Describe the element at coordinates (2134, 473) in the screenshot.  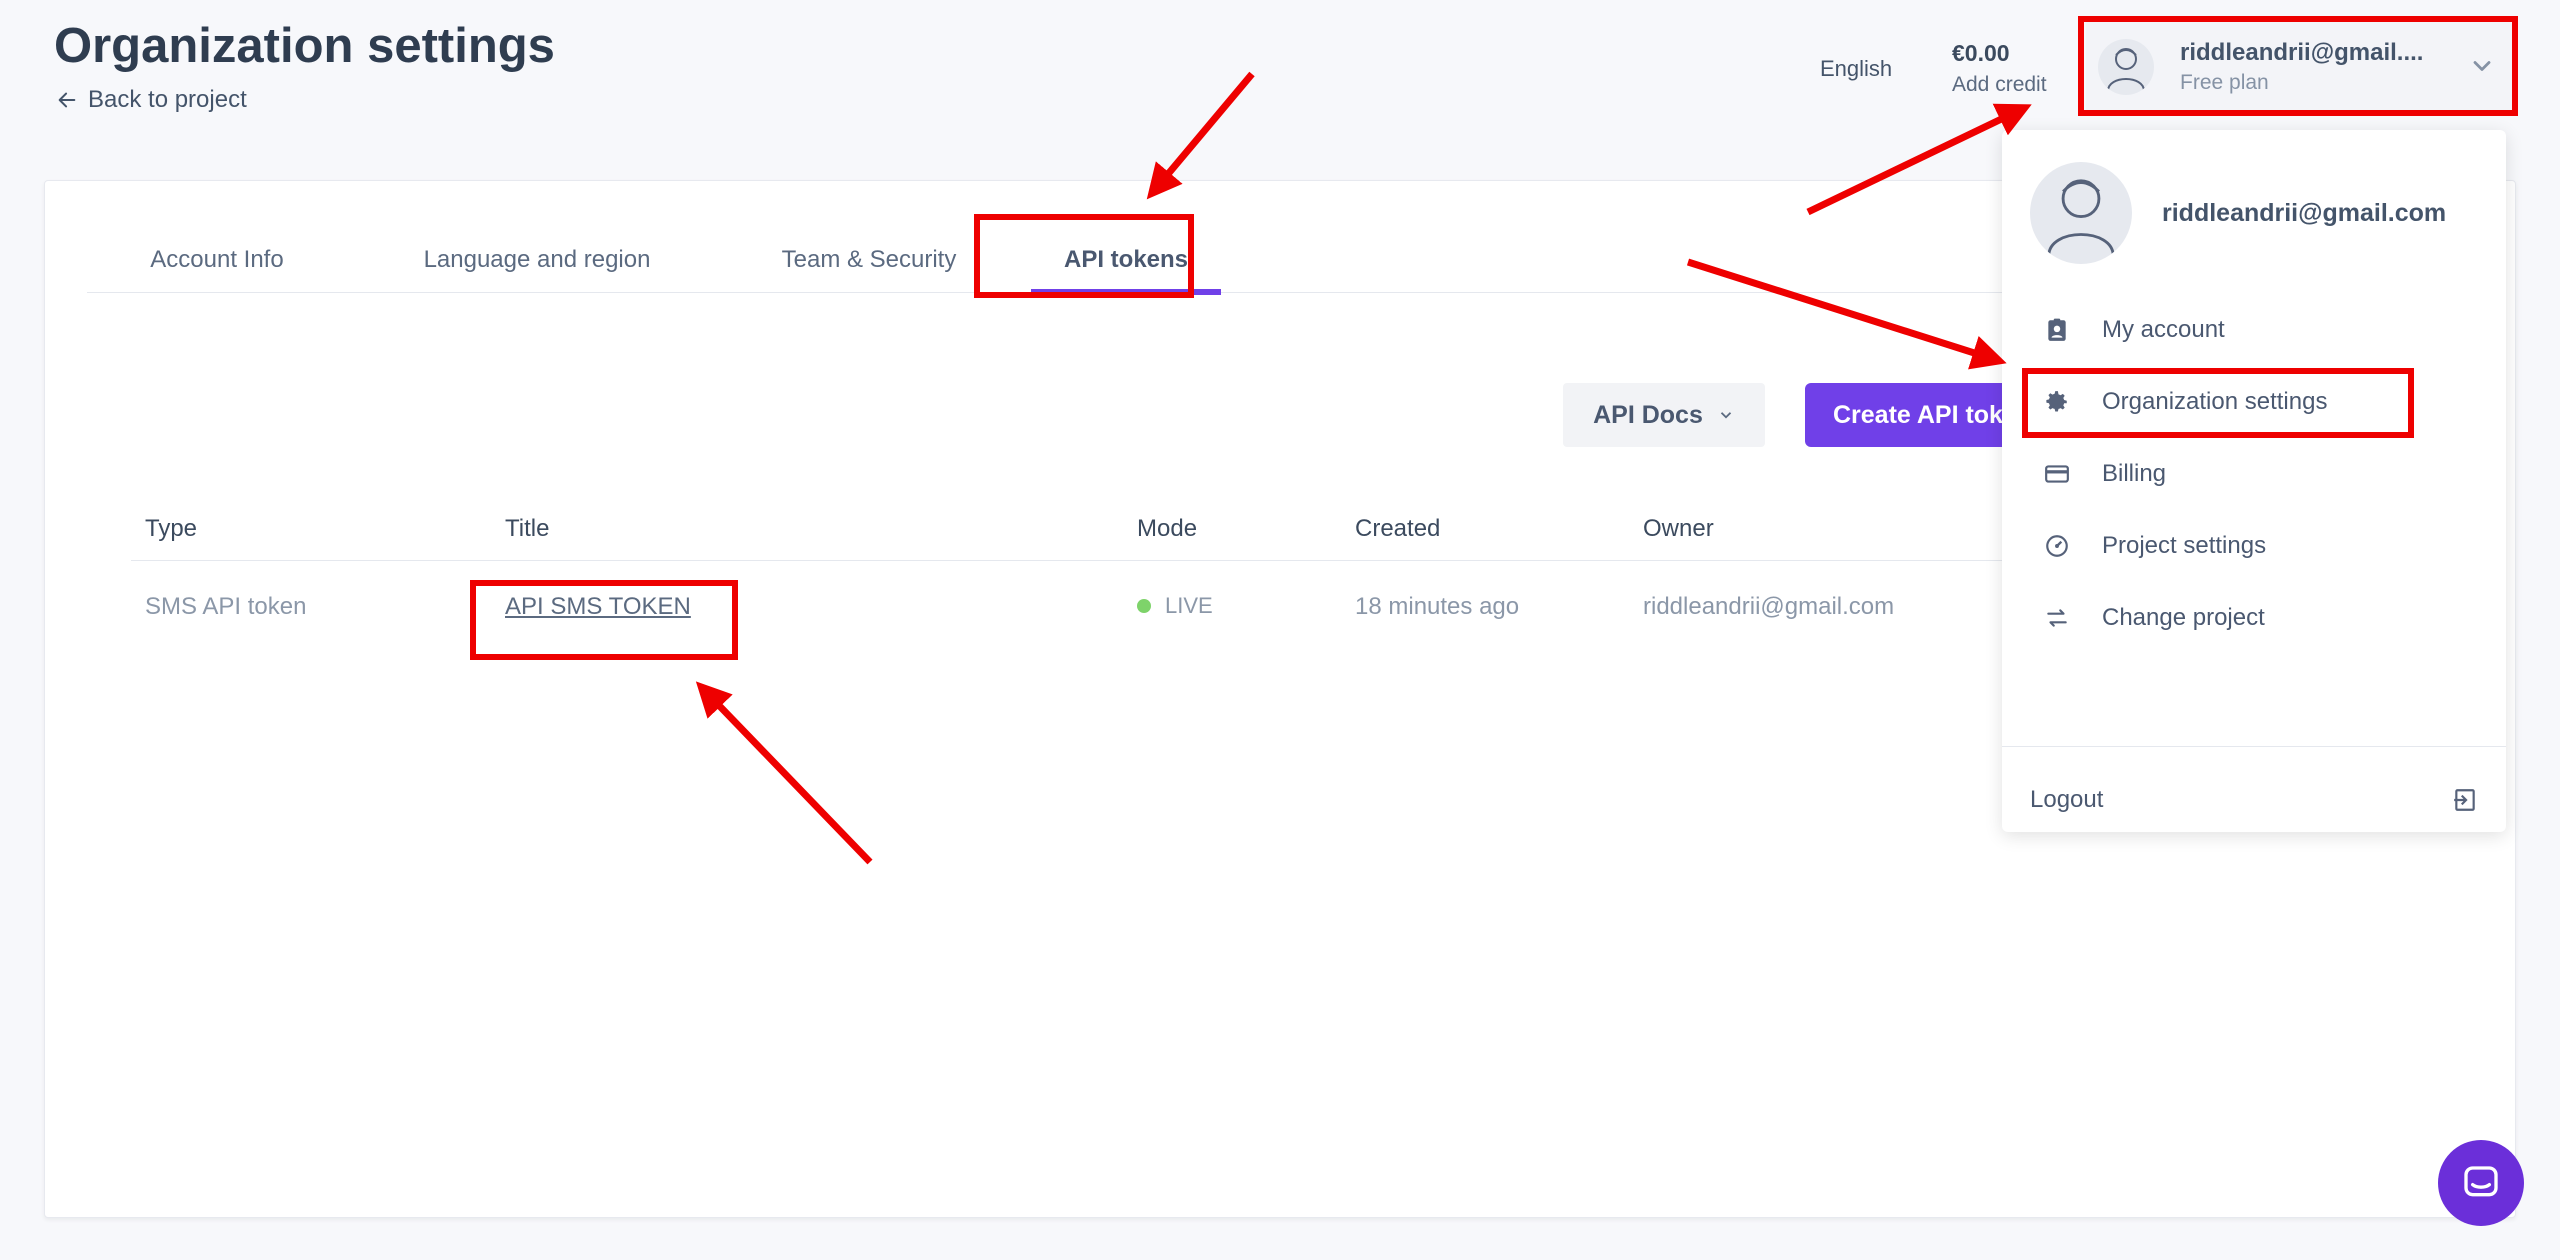
I see `menu-label: Billing` at that location.